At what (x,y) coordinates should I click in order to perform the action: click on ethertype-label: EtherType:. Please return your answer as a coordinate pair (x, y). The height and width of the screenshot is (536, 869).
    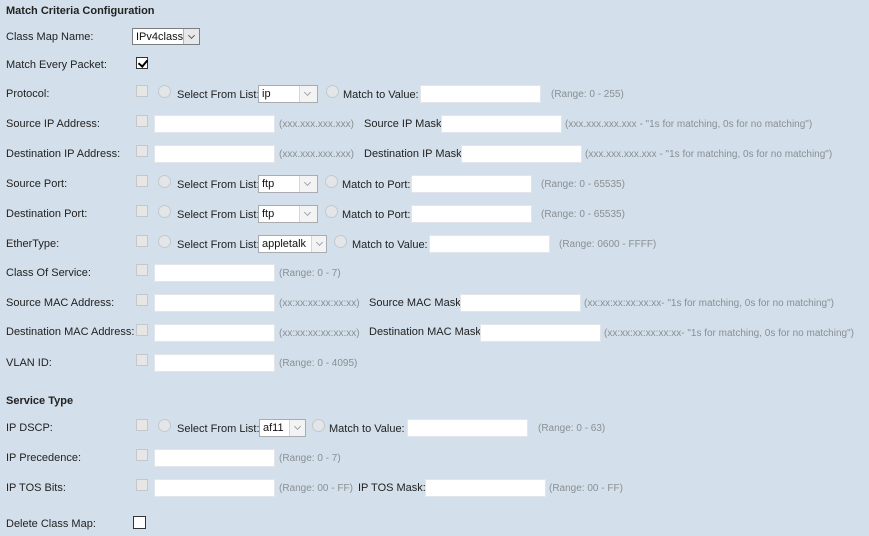
    Looking at the image, I should click on (33, 244).